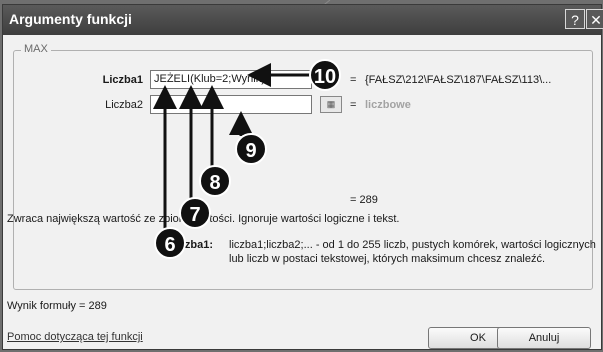  I want to click on callout-8: 8, so click(215, 181).